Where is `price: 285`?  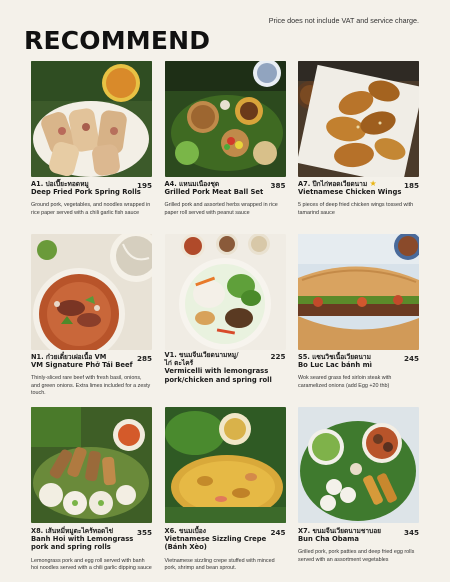
price: 285 is located at coordinates (144, 358).